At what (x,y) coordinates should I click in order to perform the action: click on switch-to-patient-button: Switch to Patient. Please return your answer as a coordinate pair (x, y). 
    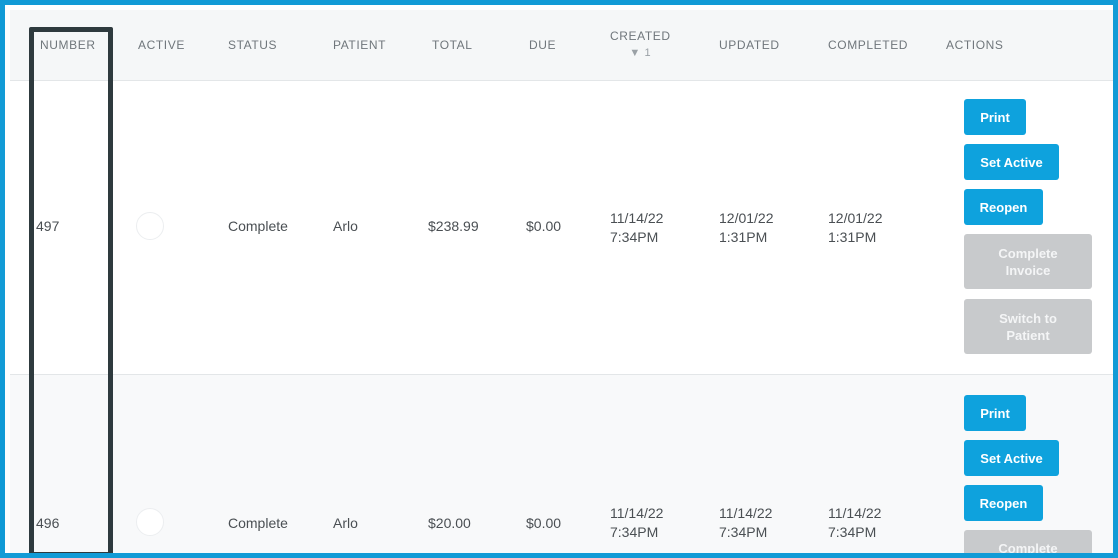
    Looking at the image, I should click on (1028, 326).